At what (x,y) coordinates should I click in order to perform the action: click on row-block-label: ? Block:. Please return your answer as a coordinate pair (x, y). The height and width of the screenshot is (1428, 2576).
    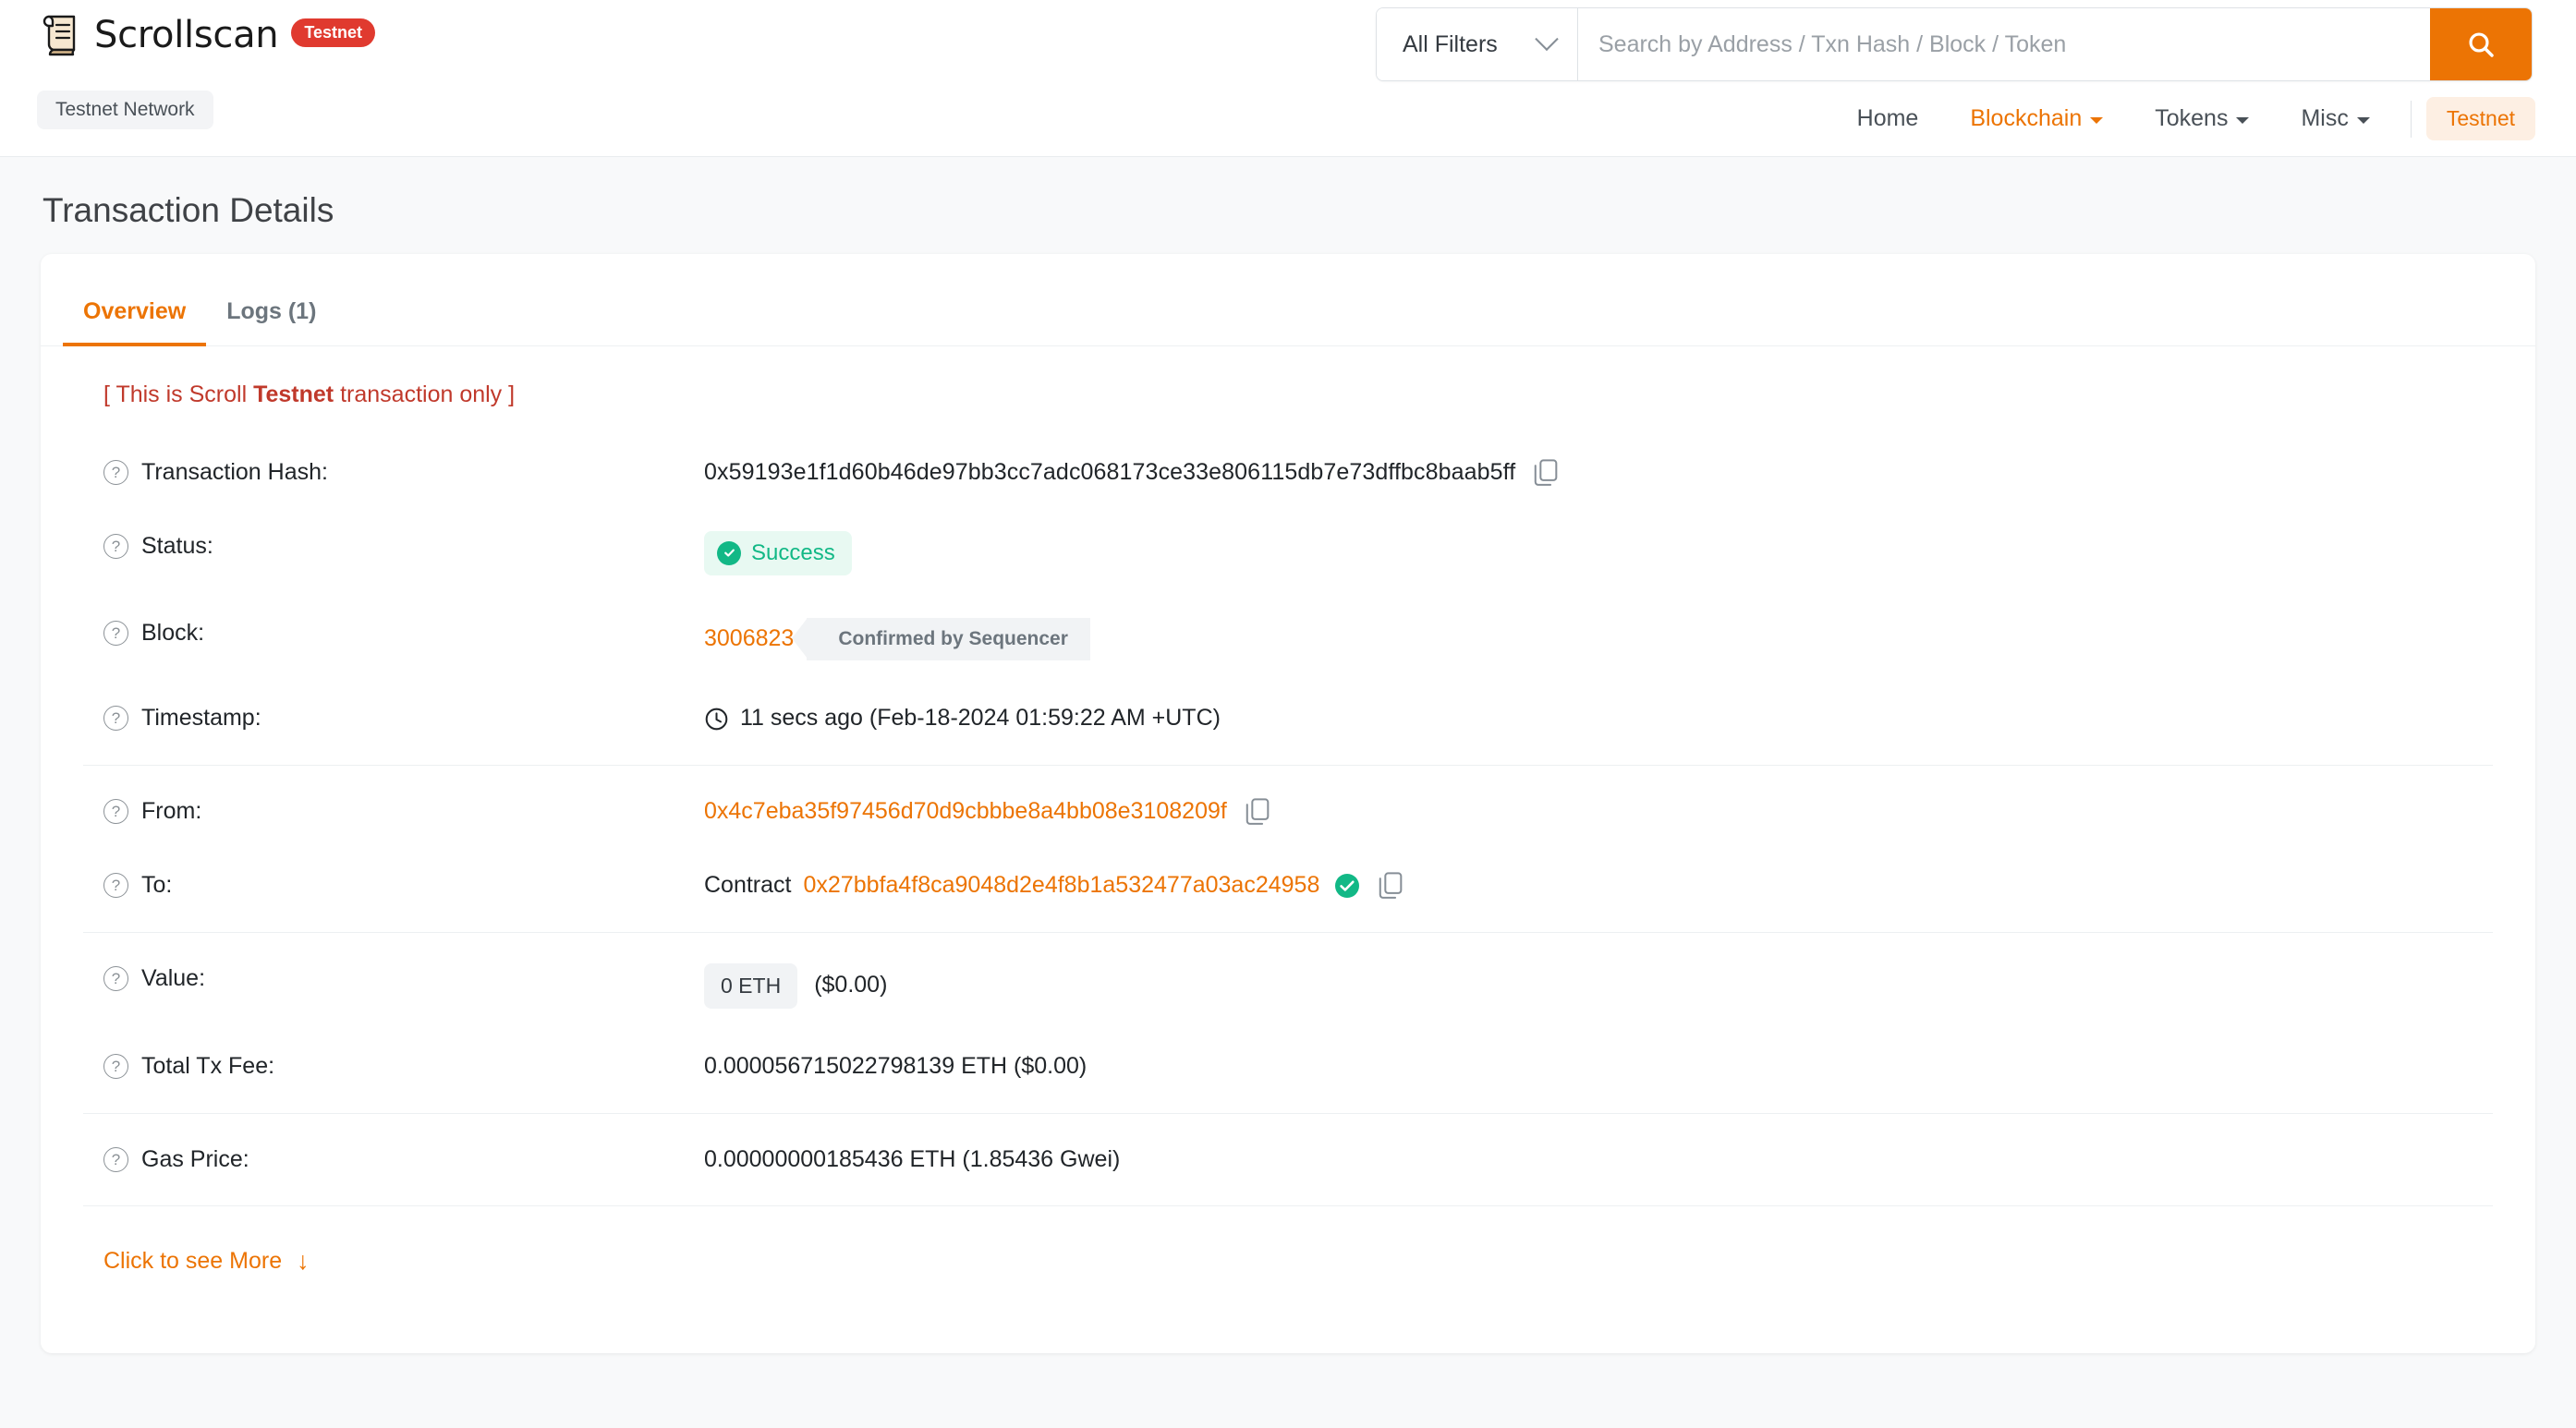
    Looking at the image, I should click on (403, 632).